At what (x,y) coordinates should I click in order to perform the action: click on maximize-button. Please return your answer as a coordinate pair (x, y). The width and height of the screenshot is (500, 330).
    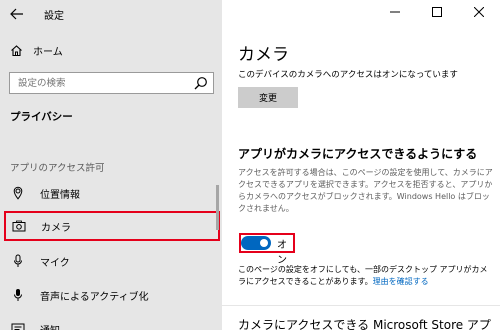
    Looking at the image, I should click on (437, 12).